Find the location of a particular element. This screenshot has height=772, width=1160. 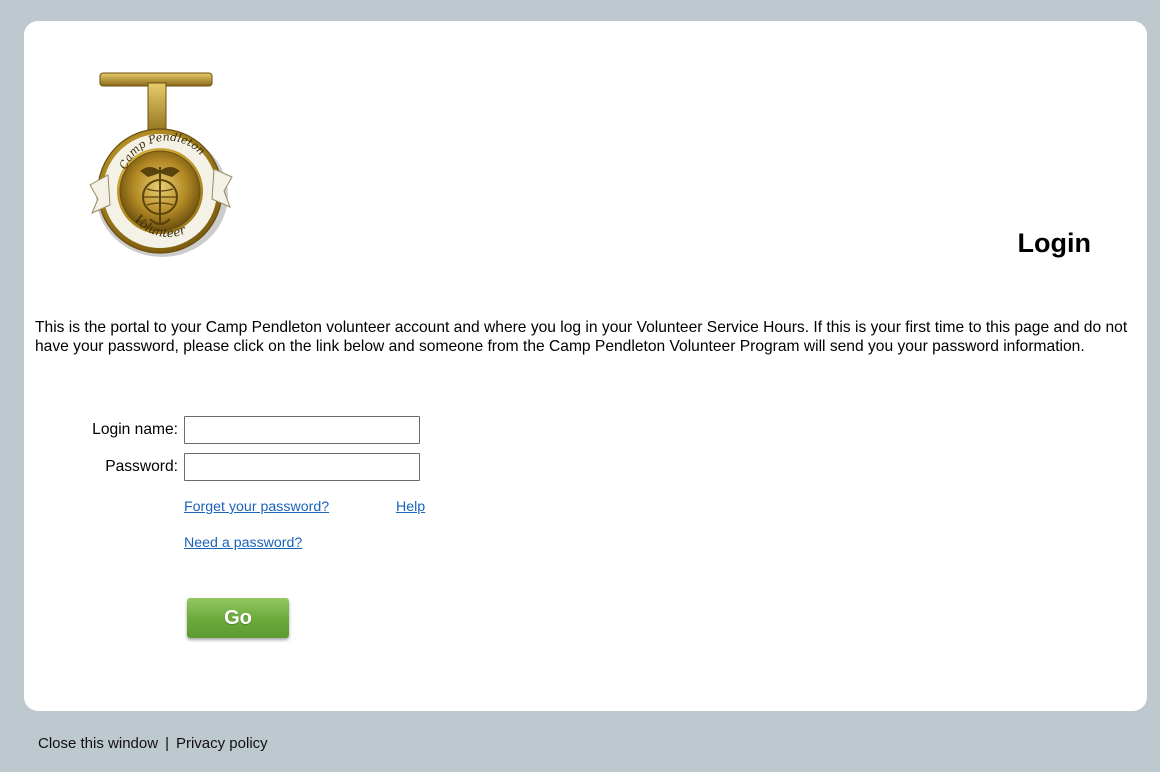

password-label: Password: is located at coordinates (141, 466).